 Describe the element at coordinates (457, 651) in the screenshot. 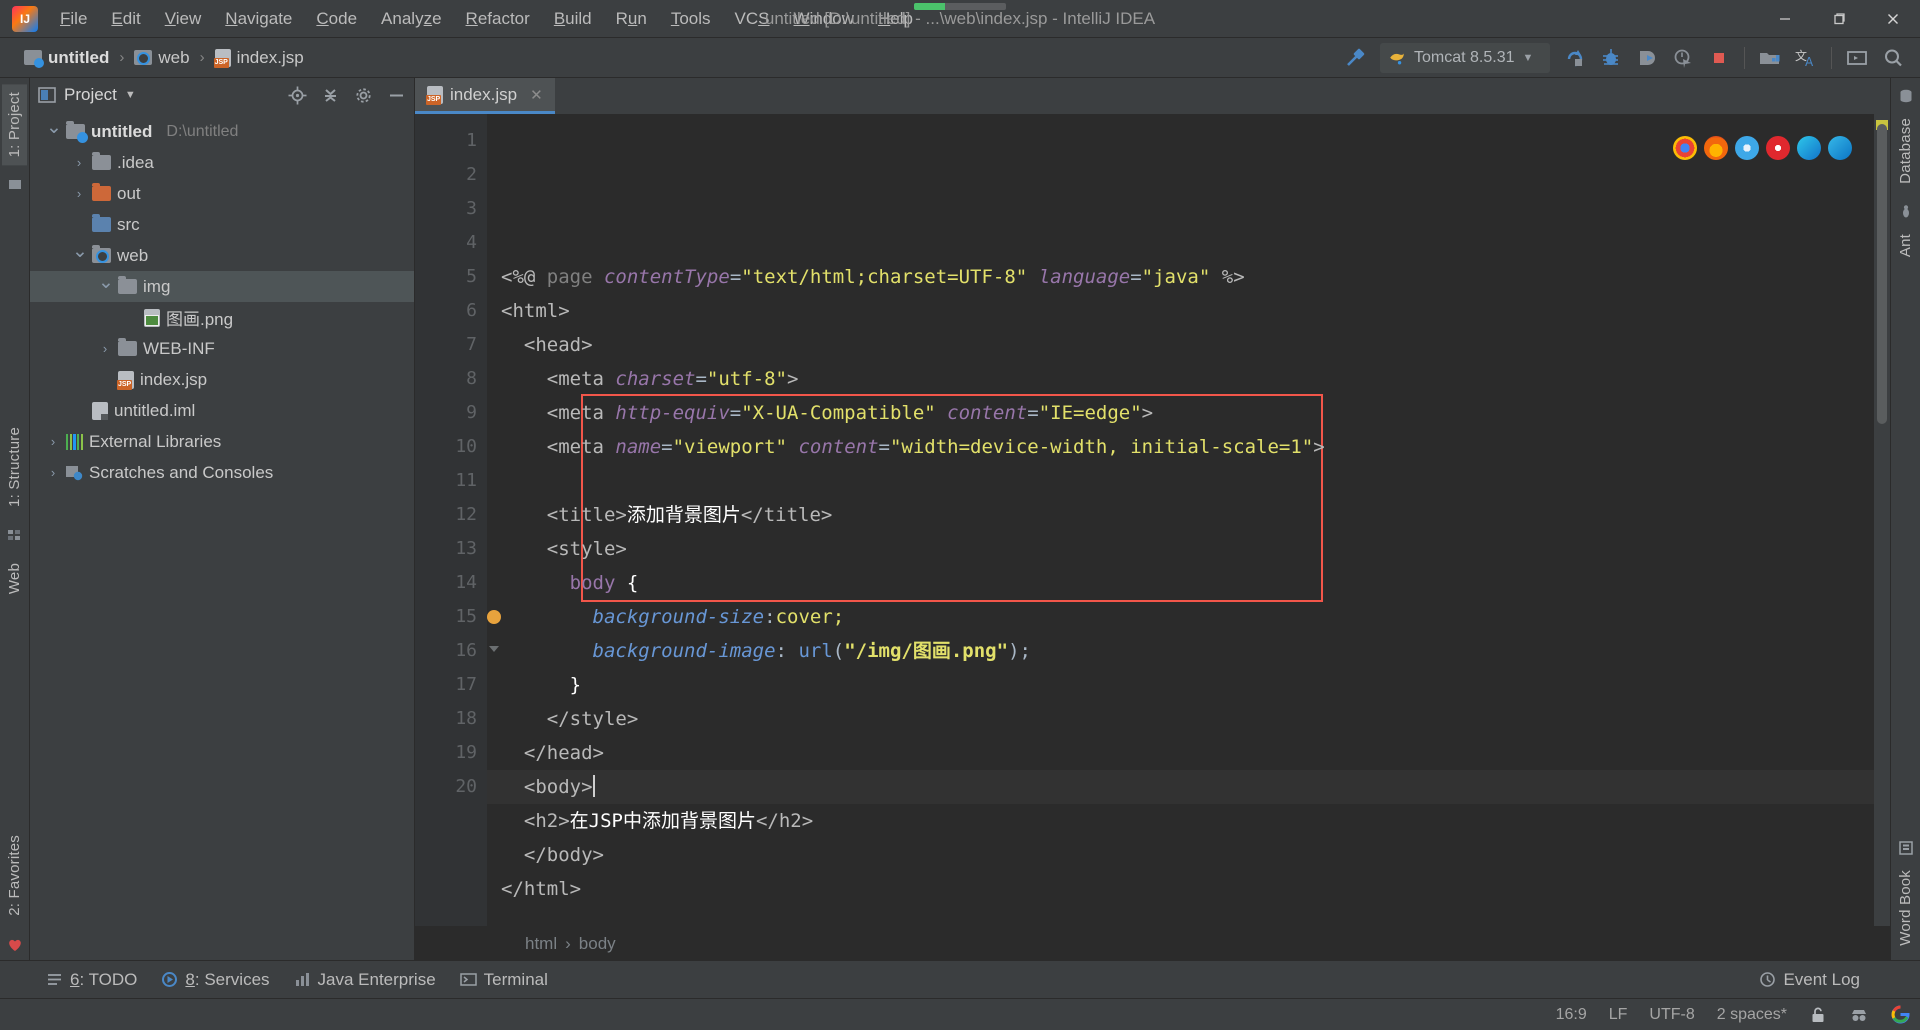

I see `line-number: 16` at that location.